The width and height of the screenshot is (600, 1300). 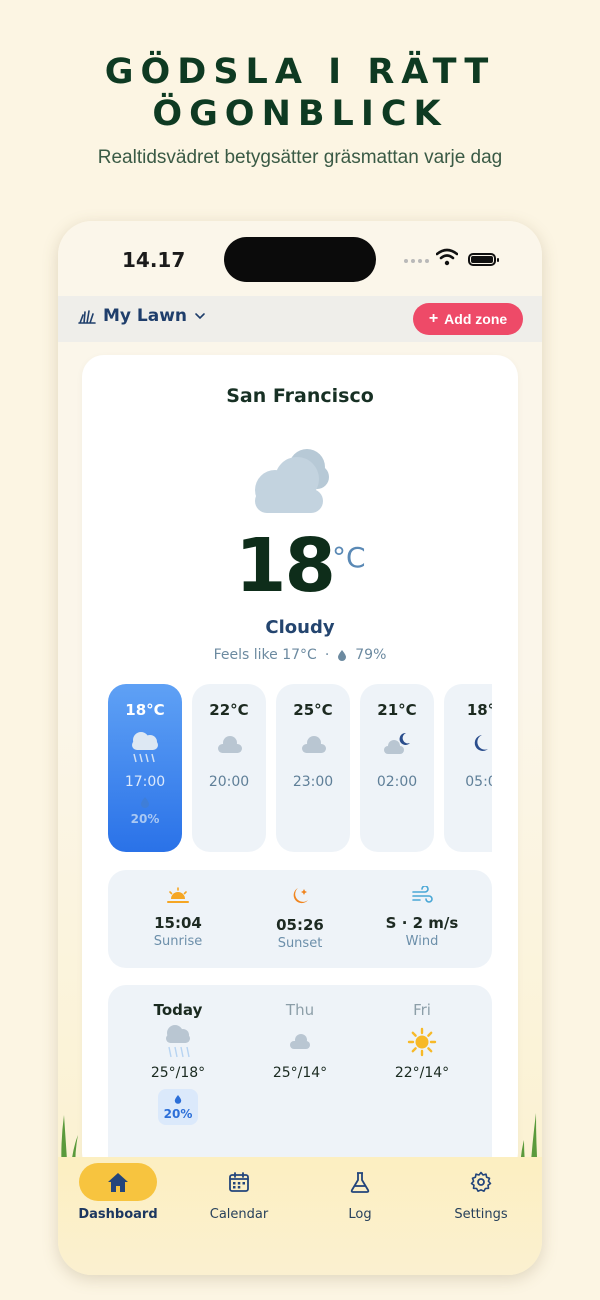 I want to click on sunset-icon, so click(x=300, y=896).